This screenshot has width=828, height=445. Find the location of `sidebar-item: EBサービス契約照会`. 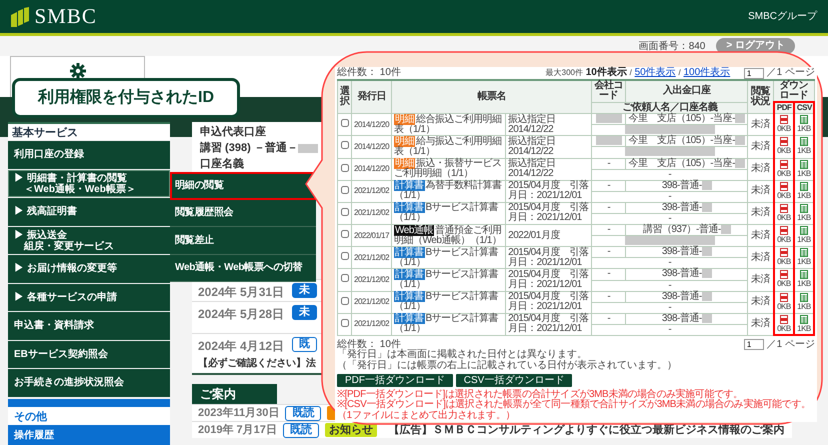

sidebar-item: EBサービス契約照会 is located at coordinates (89, 354).